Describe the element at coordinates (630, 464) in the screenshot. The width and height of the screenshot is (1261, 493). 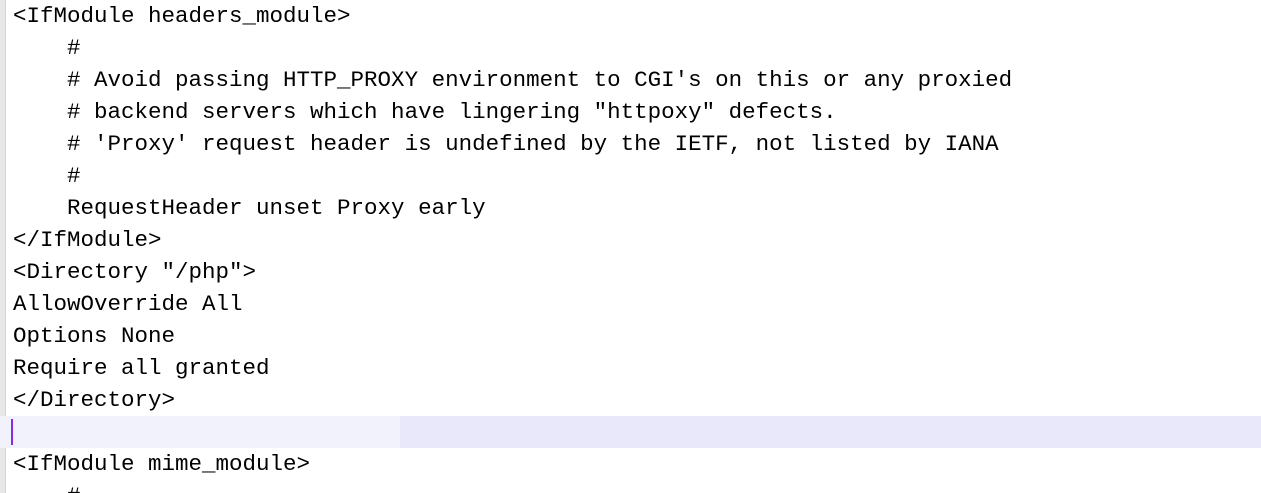
I see `code-line: <IfModule mime_module>` at that location.